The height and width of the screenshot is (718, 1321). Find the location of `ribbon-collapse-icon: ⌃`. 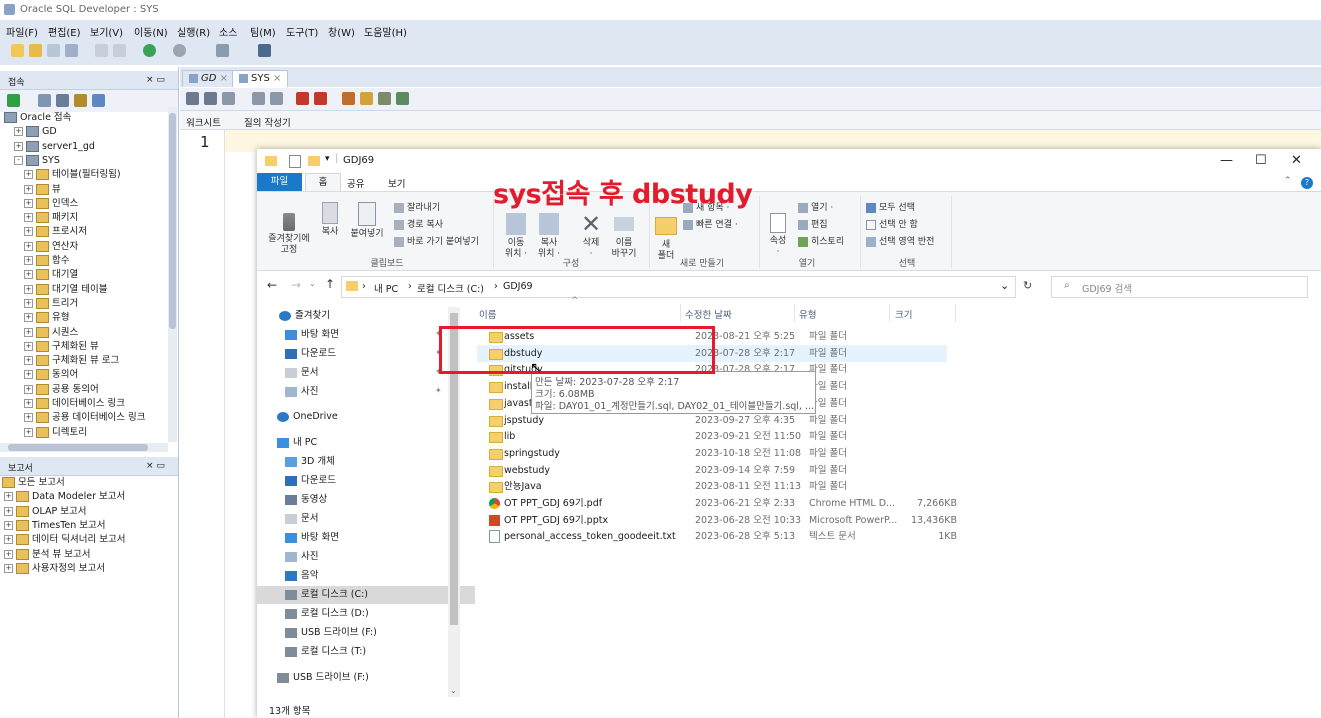

ribbon-collapse-icon: ⌃ is located at coordinates (1288, 181).